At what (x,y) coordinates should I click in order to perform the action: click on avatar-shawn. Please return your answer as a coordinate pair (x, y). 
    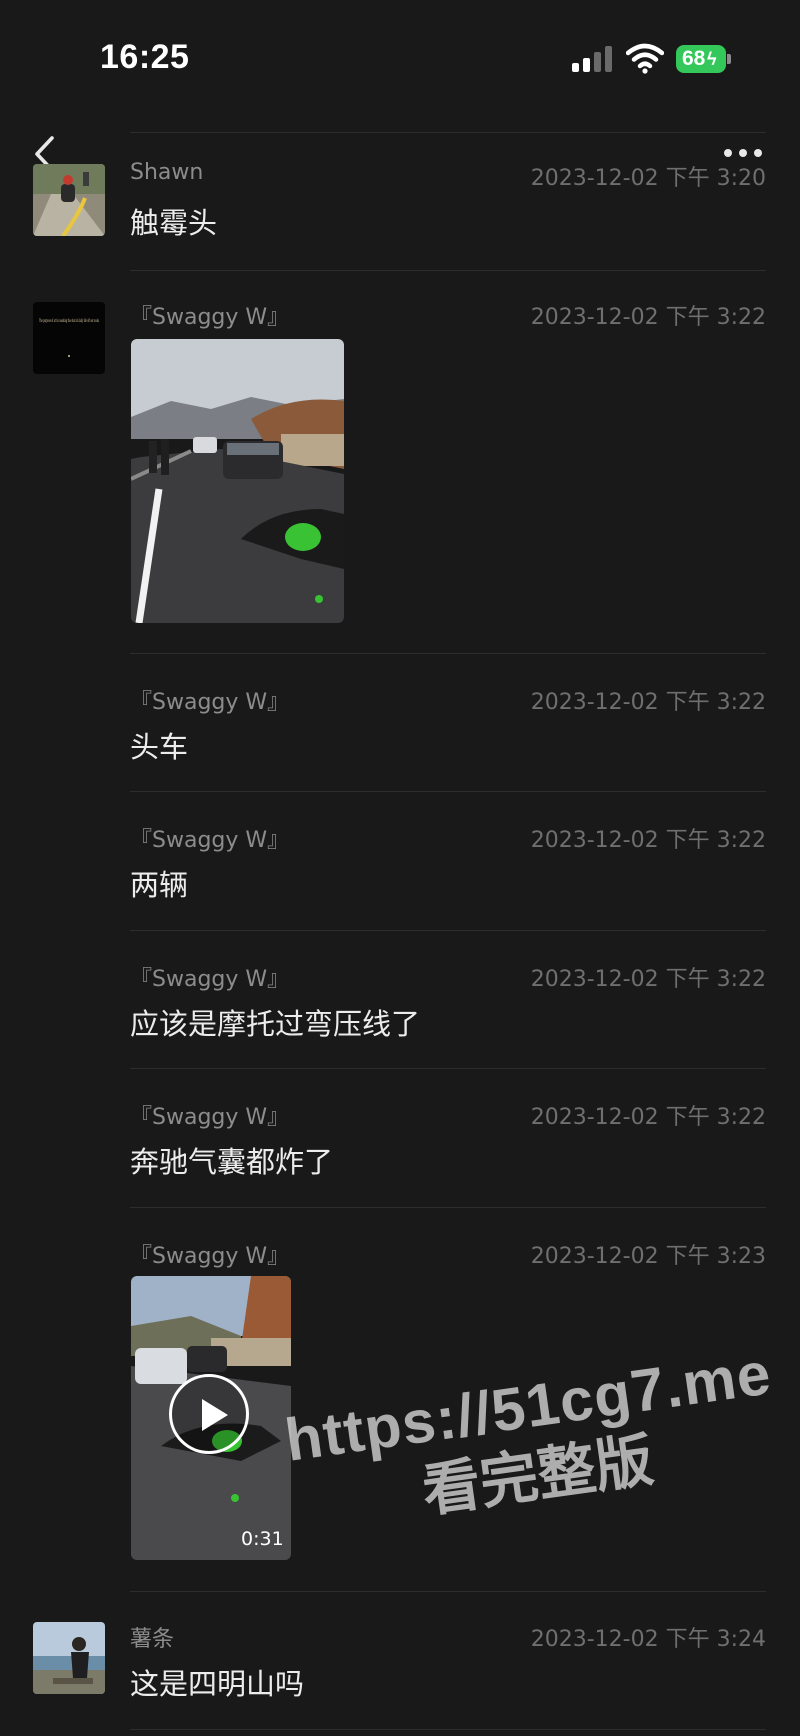
    Looking at the image, I should click on (69, 200).